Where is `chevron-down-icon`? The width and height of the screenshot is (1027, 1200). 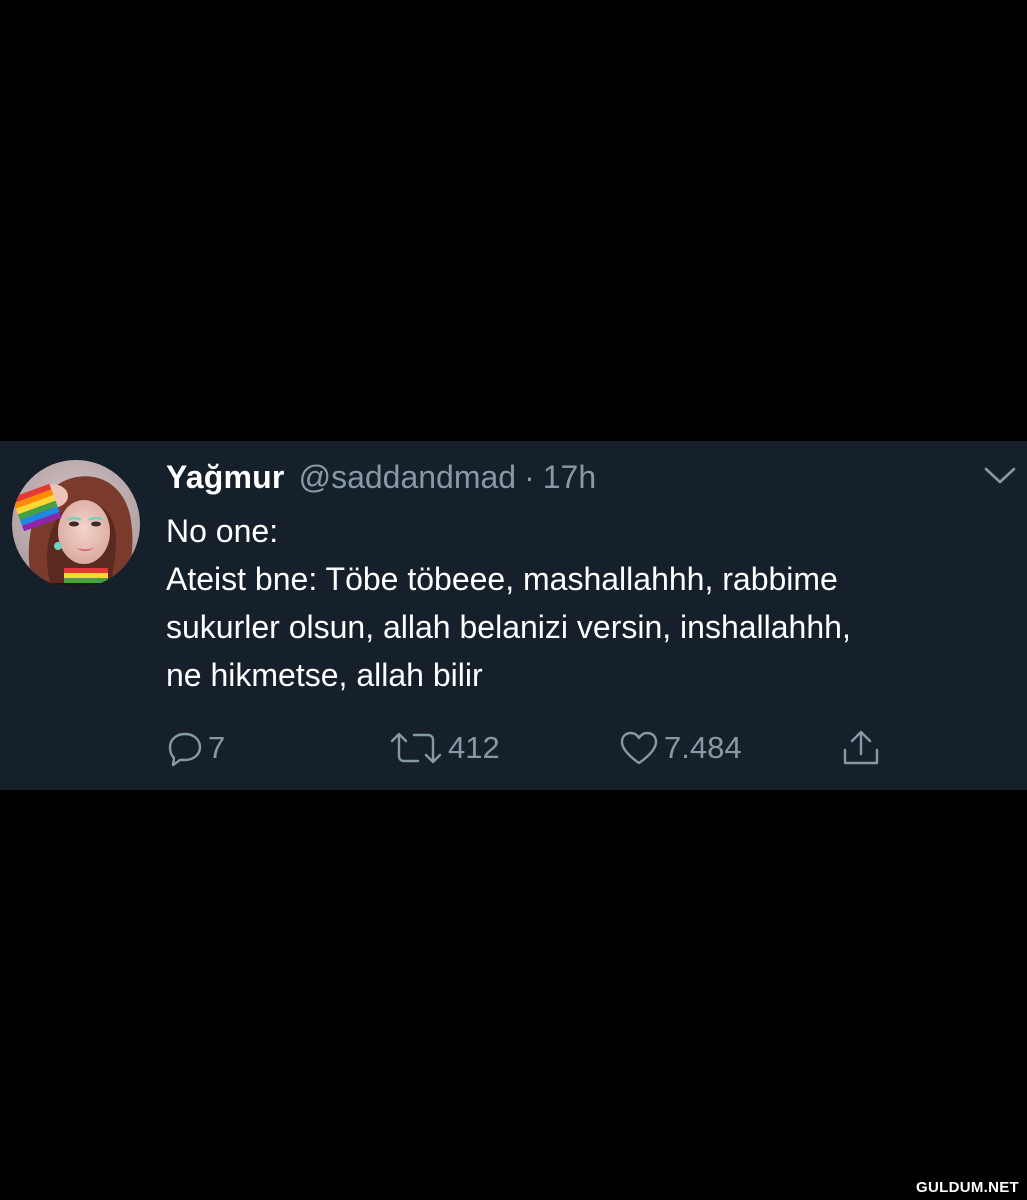
chevron-down-icon is located at coordinates (1000, 476).